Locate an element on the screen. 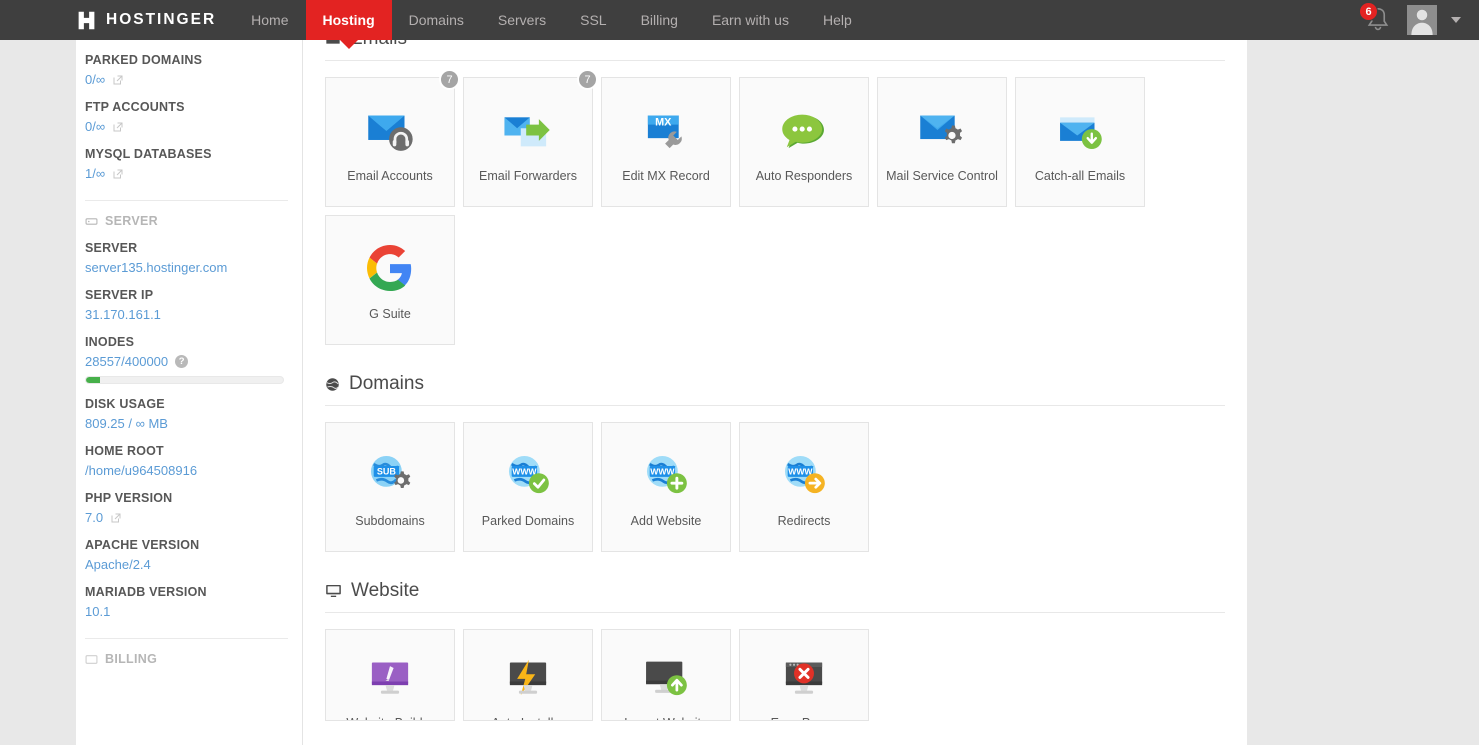 Image resolution: width=1479 pixels, height=745 pixels. sidebar-stat-label: APACHE VERSION is located at coordinates (142, 545).